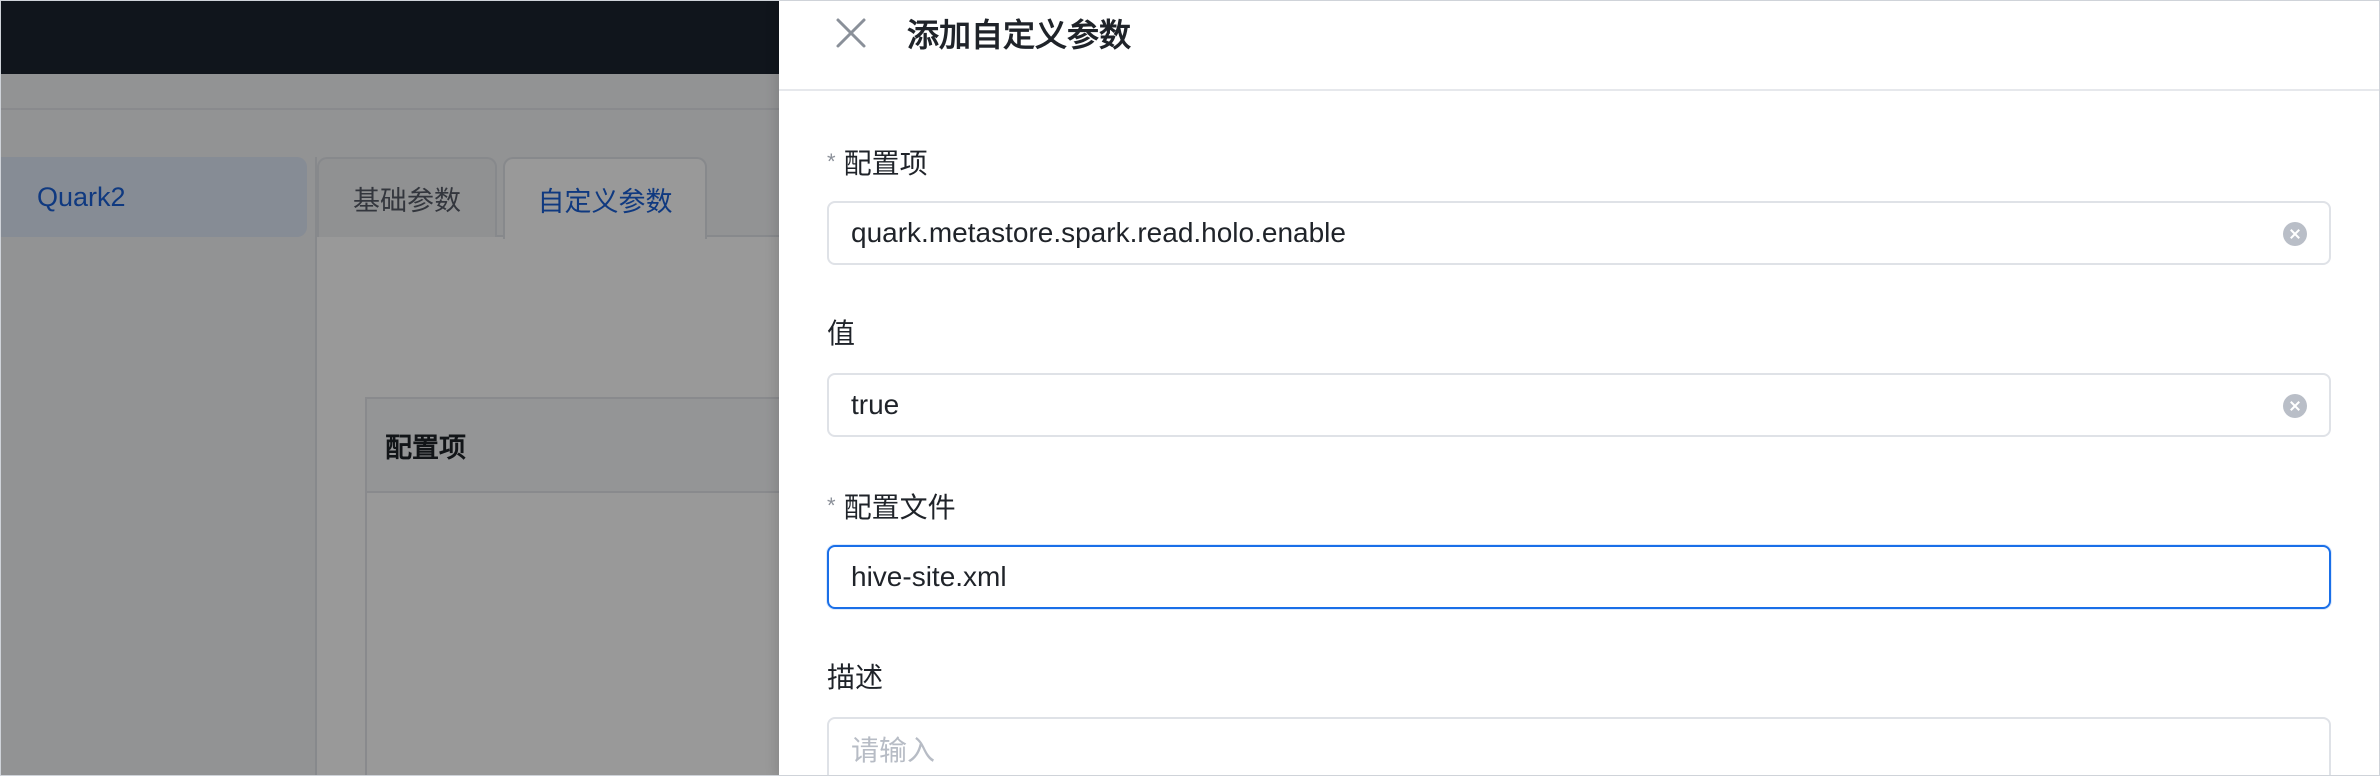 The width and height of the screenshot is (2380, 776). I want to click on close-icon, so click(851, 33).